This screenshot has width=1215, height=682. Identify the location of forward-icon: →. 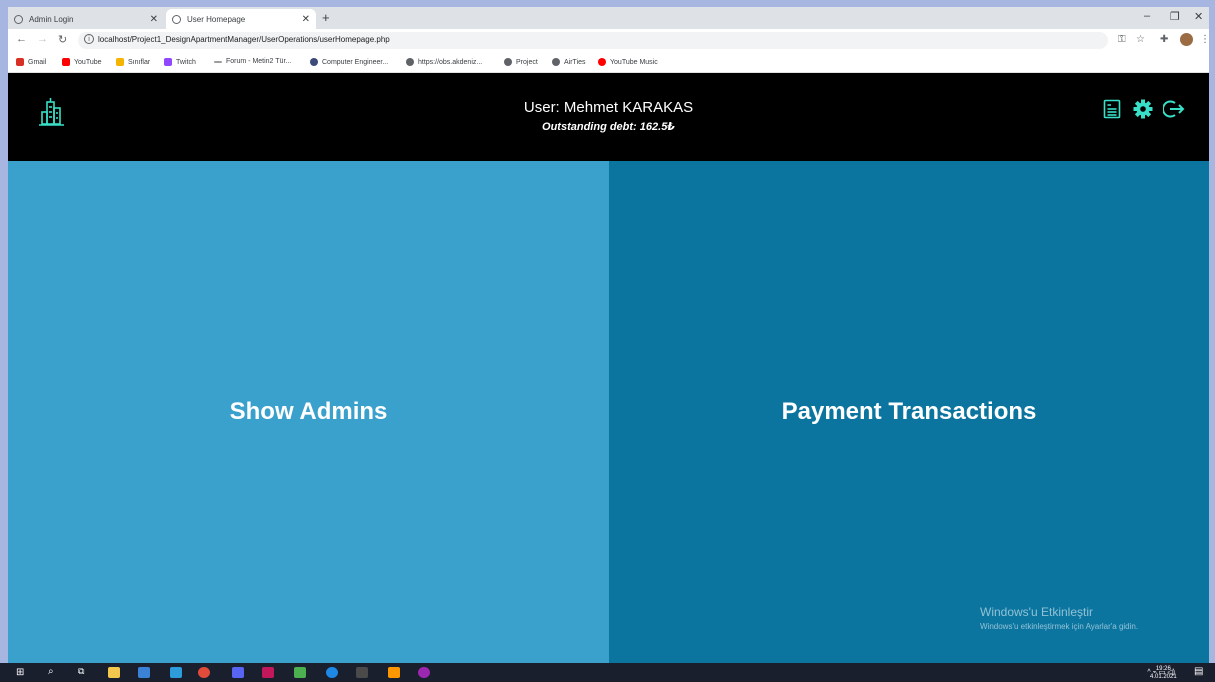
(42, 39).